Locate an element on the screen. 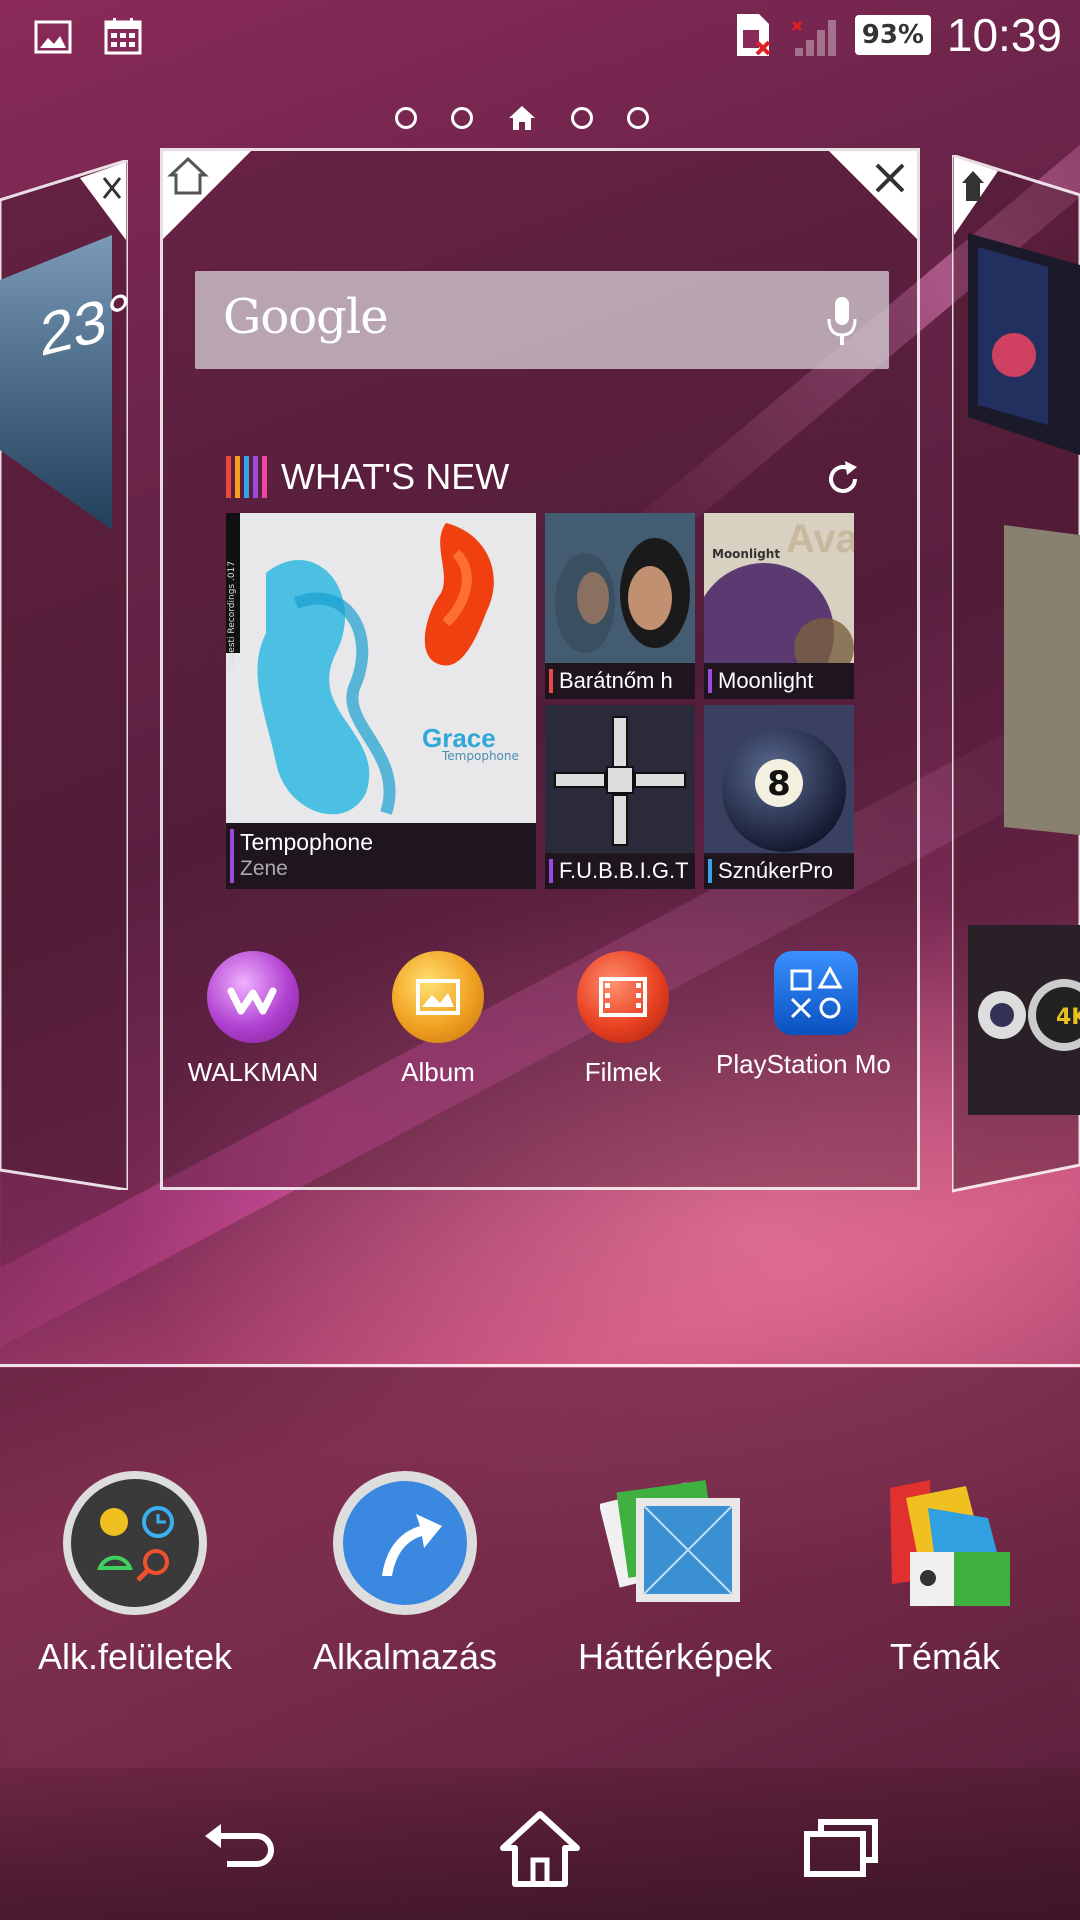 This screenshot has height=1920, width=1080. whats-new-header: WHAT'S NEW is located at coordinates (367, 477).